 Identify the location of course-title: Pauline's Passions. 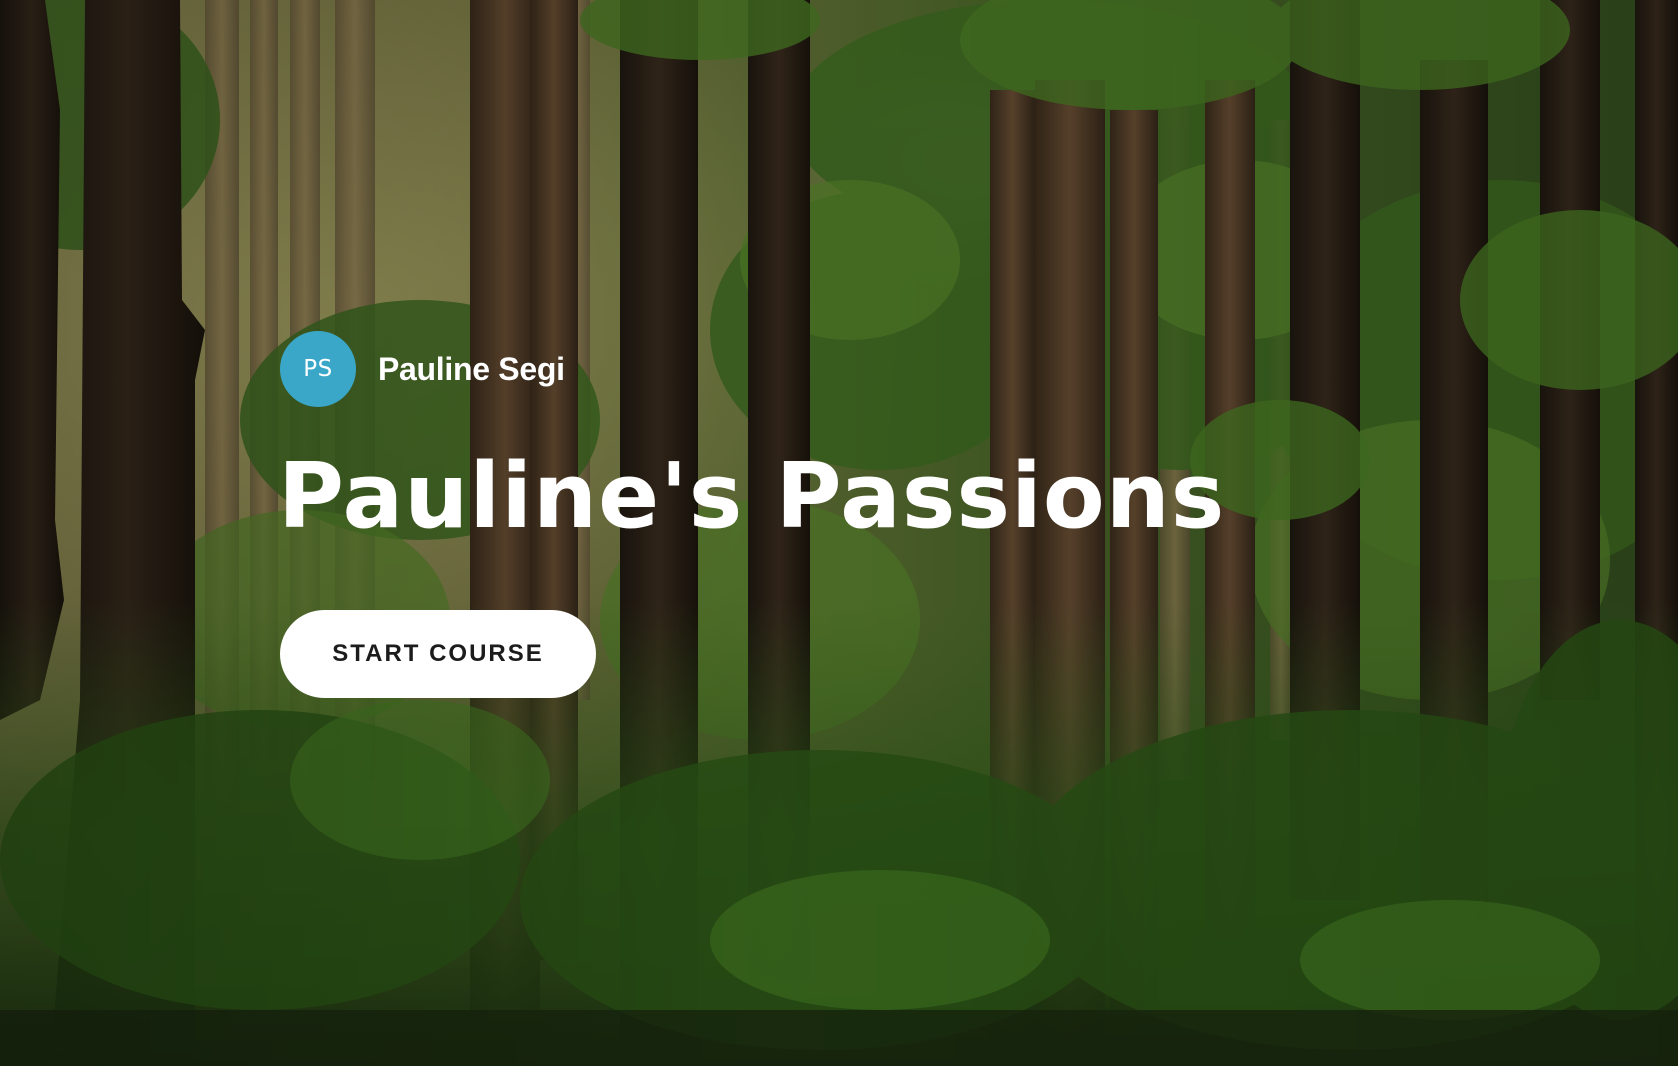
(752, 496).